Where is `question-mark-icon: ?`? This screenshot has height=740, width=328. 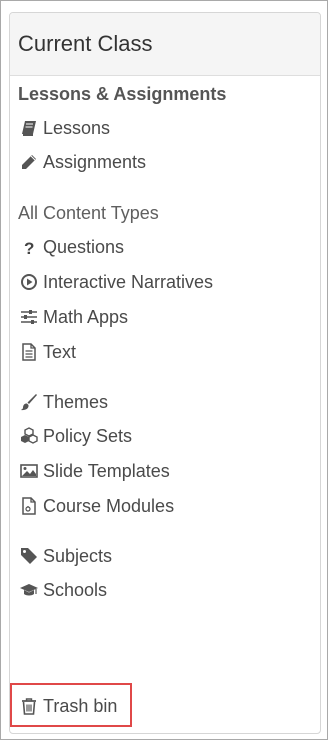 question-mark-icon: ? is located at coordinates (29, 247).